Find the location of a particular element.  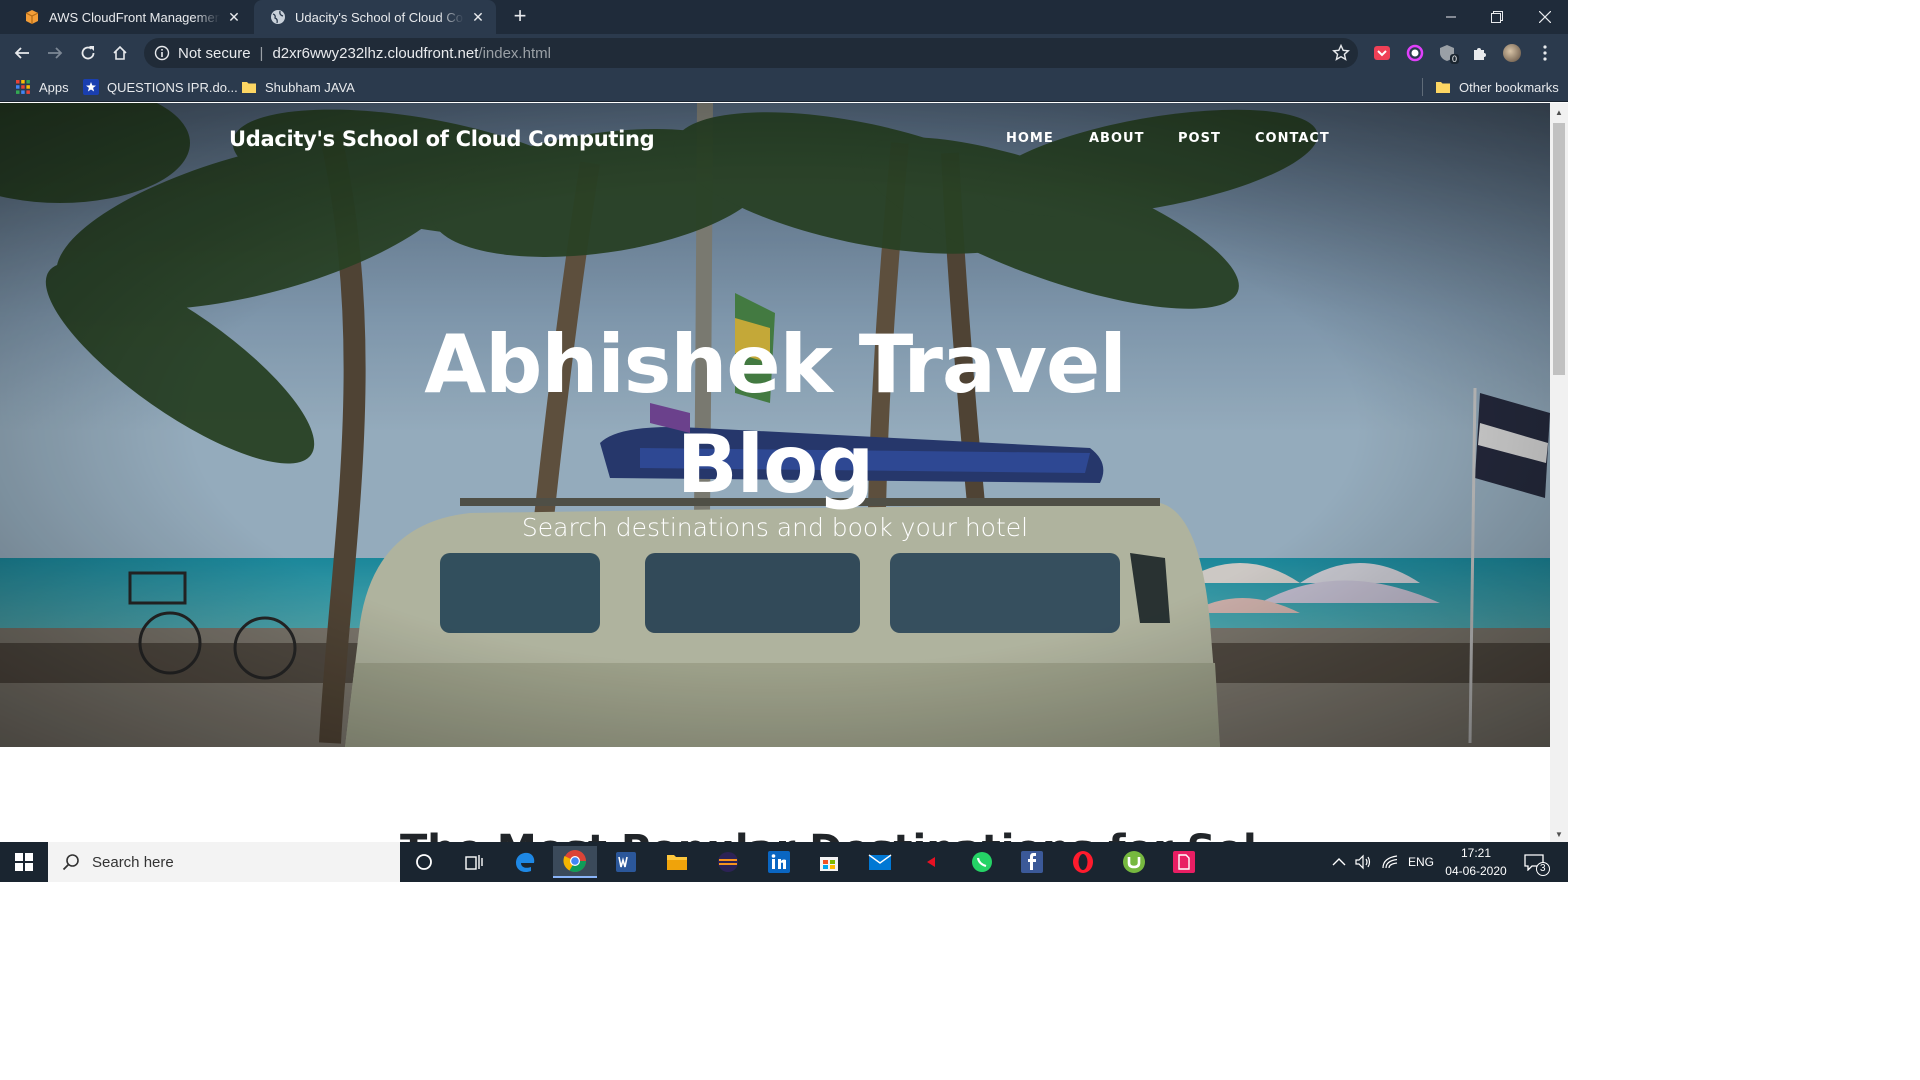

bookmark-shubham-java: Shubham JAVA is located at coordinates (298, 87).